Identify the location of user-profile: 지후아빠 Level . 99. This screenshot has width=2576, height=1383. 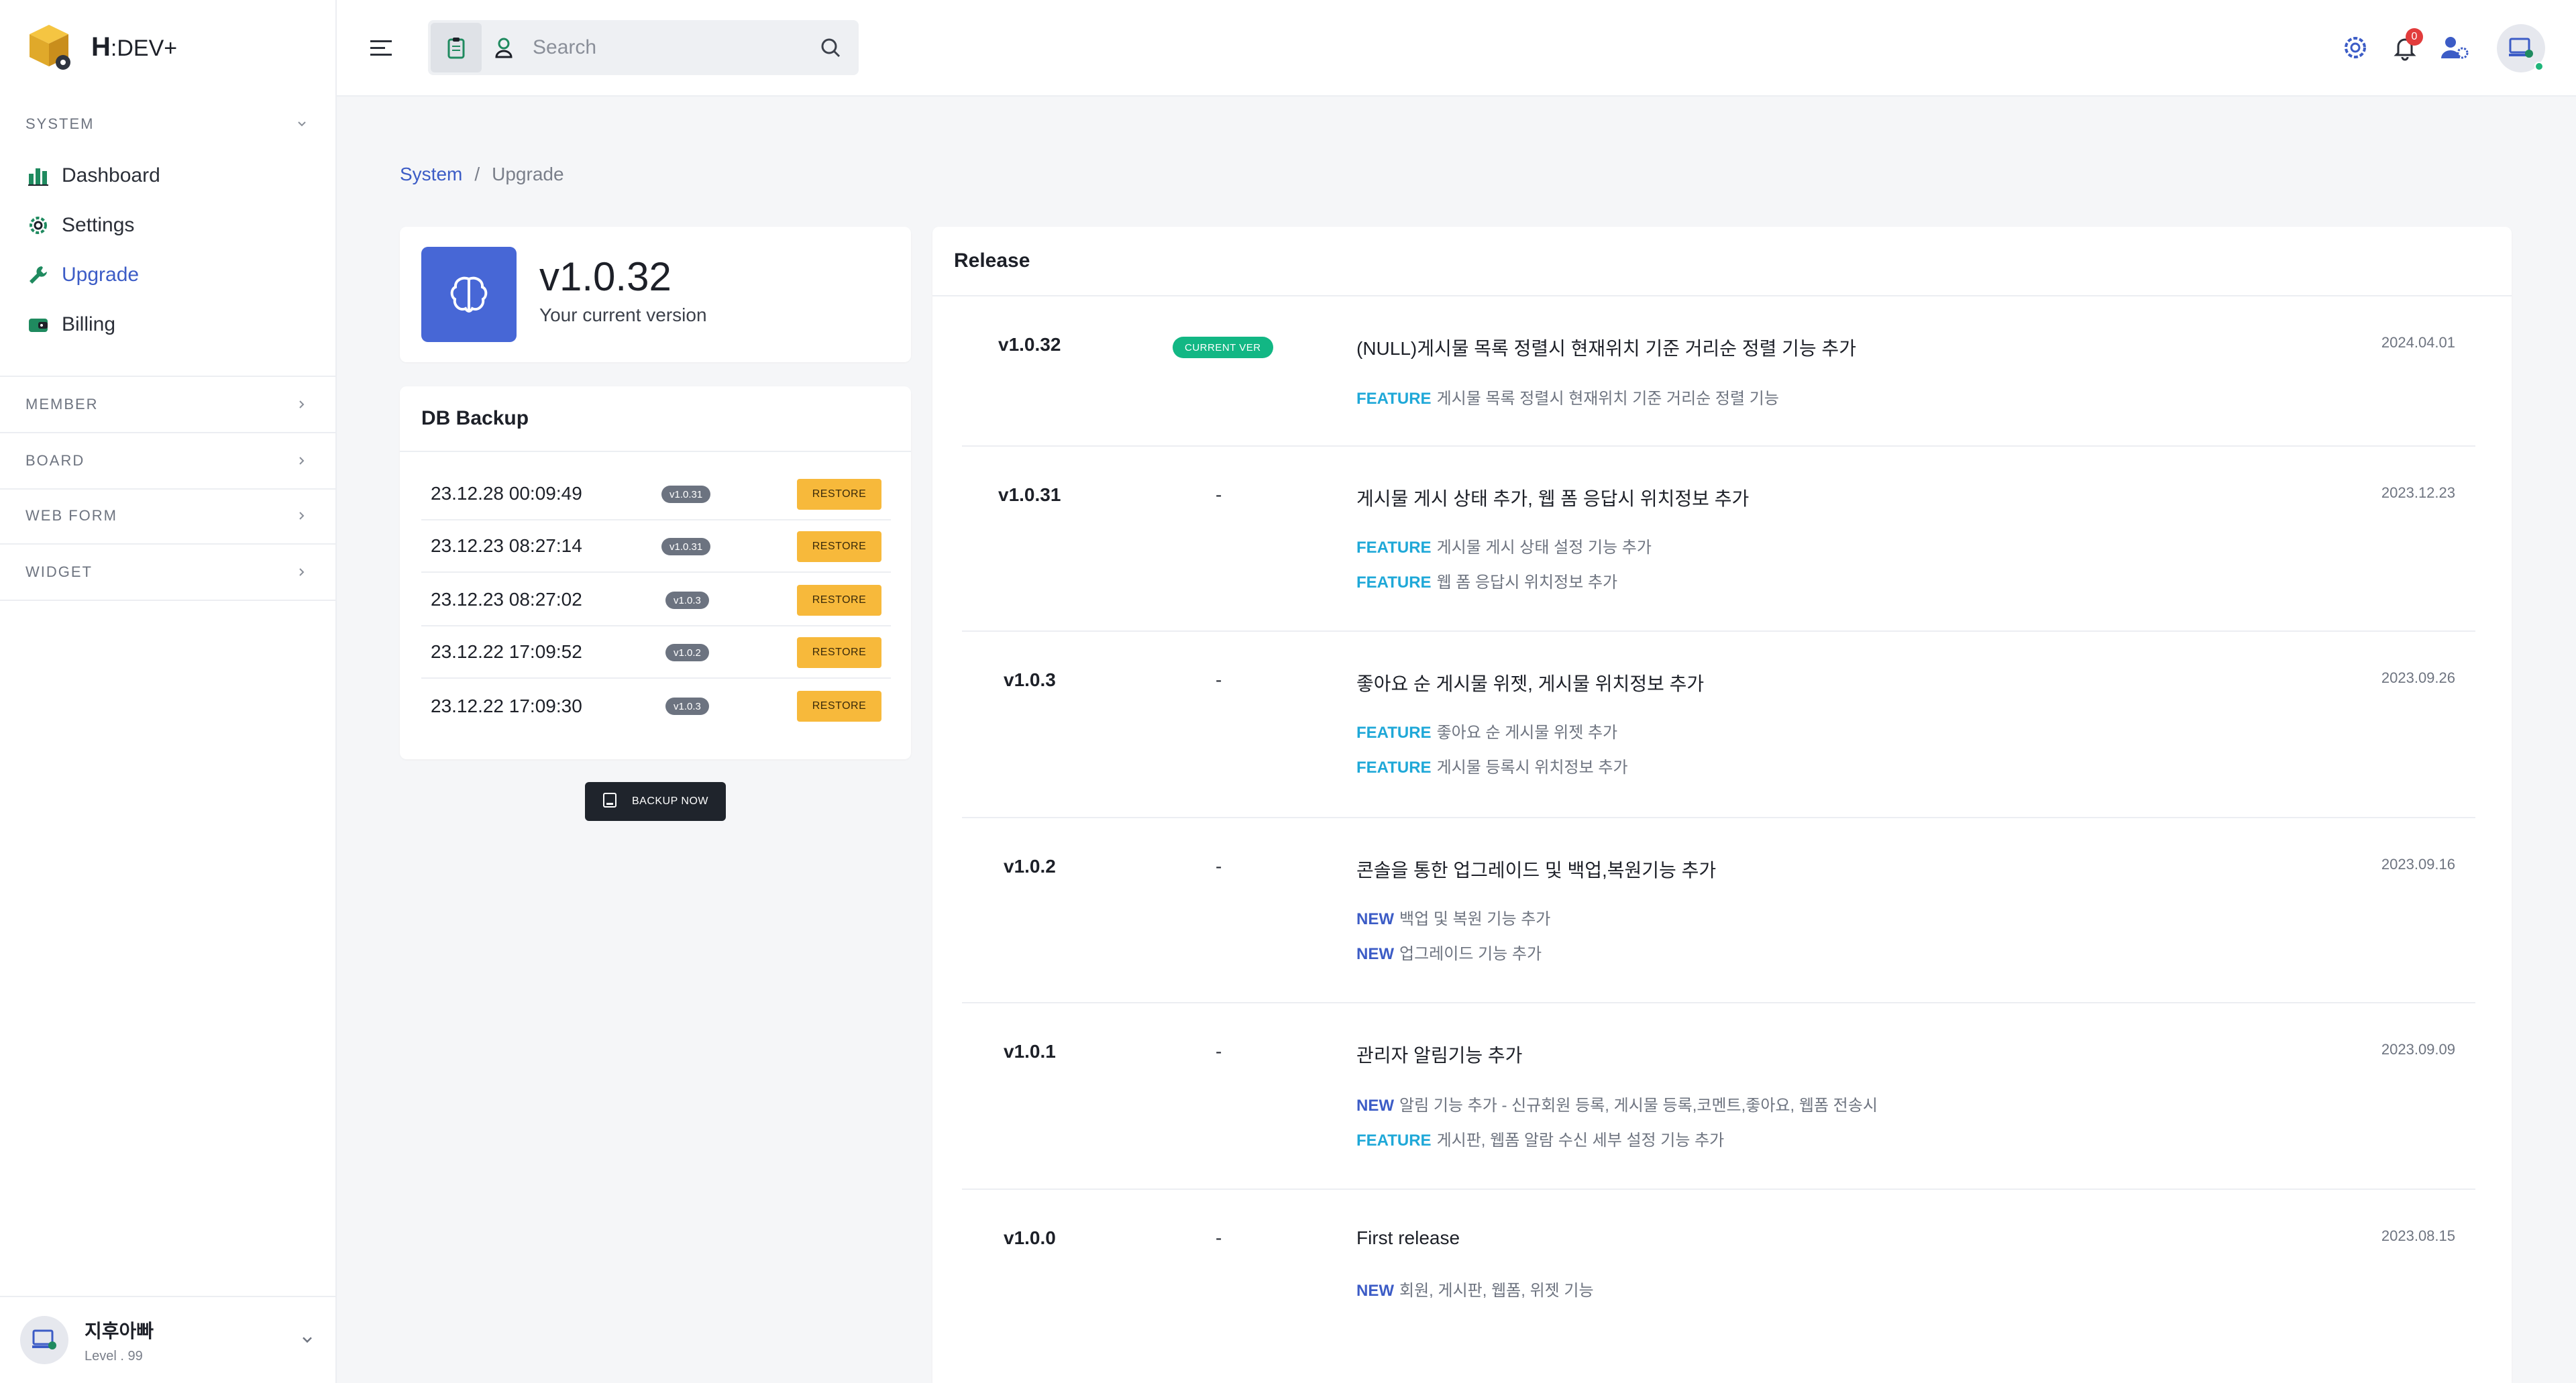
(167, 1339).